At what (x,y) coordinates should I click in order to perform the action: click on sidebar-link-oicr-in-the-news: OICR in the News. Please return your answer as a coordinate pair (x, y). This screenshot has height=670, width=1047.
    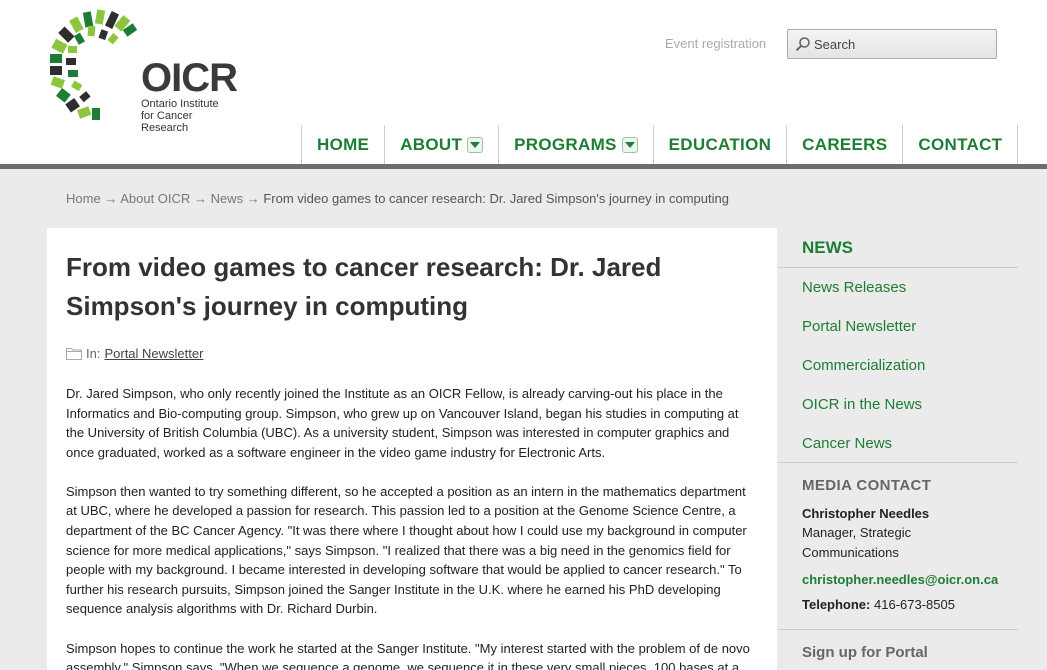
    Looking at the image, I should click on (898, 404).